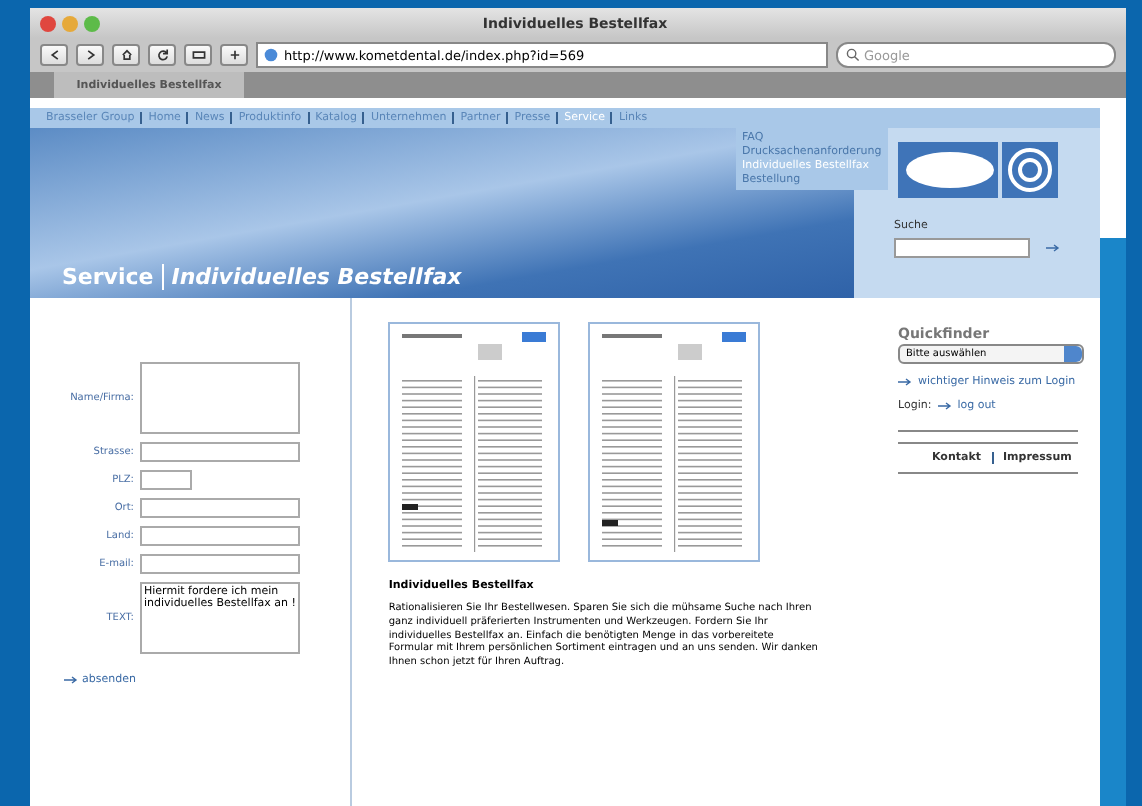  I want to click on logo-icon, so click(980, 170).